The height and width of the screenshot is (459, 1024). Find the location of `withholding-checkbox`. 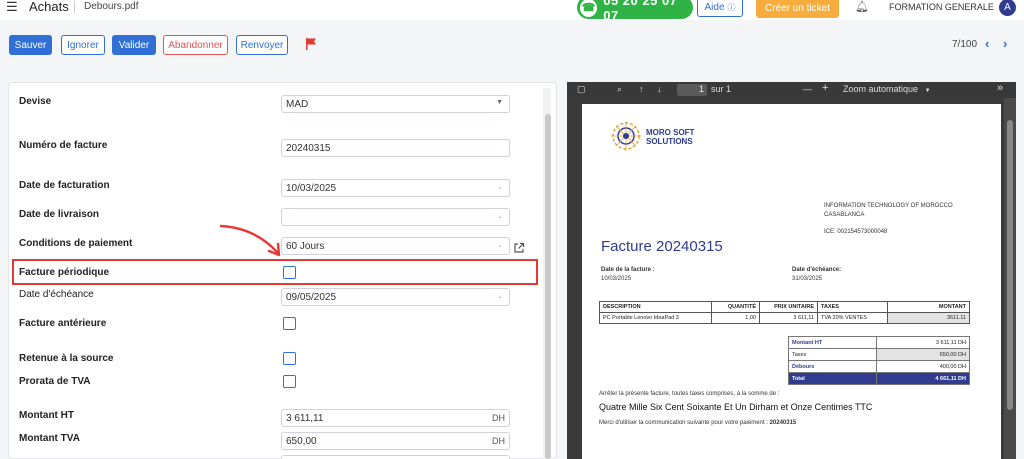

withholding-checkbox is located at coordinates (289, 358).